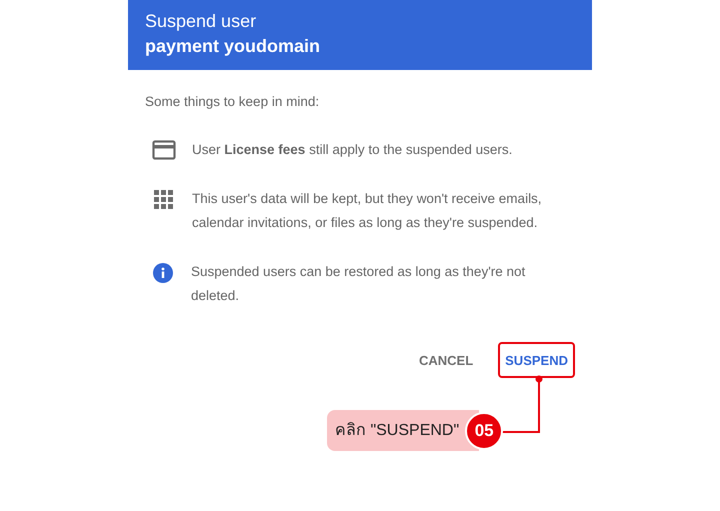 This screenshot has height=511, width=720. Describe the element at coordinates (163, 273) in the screenshot. I see `info-icon` at that location.